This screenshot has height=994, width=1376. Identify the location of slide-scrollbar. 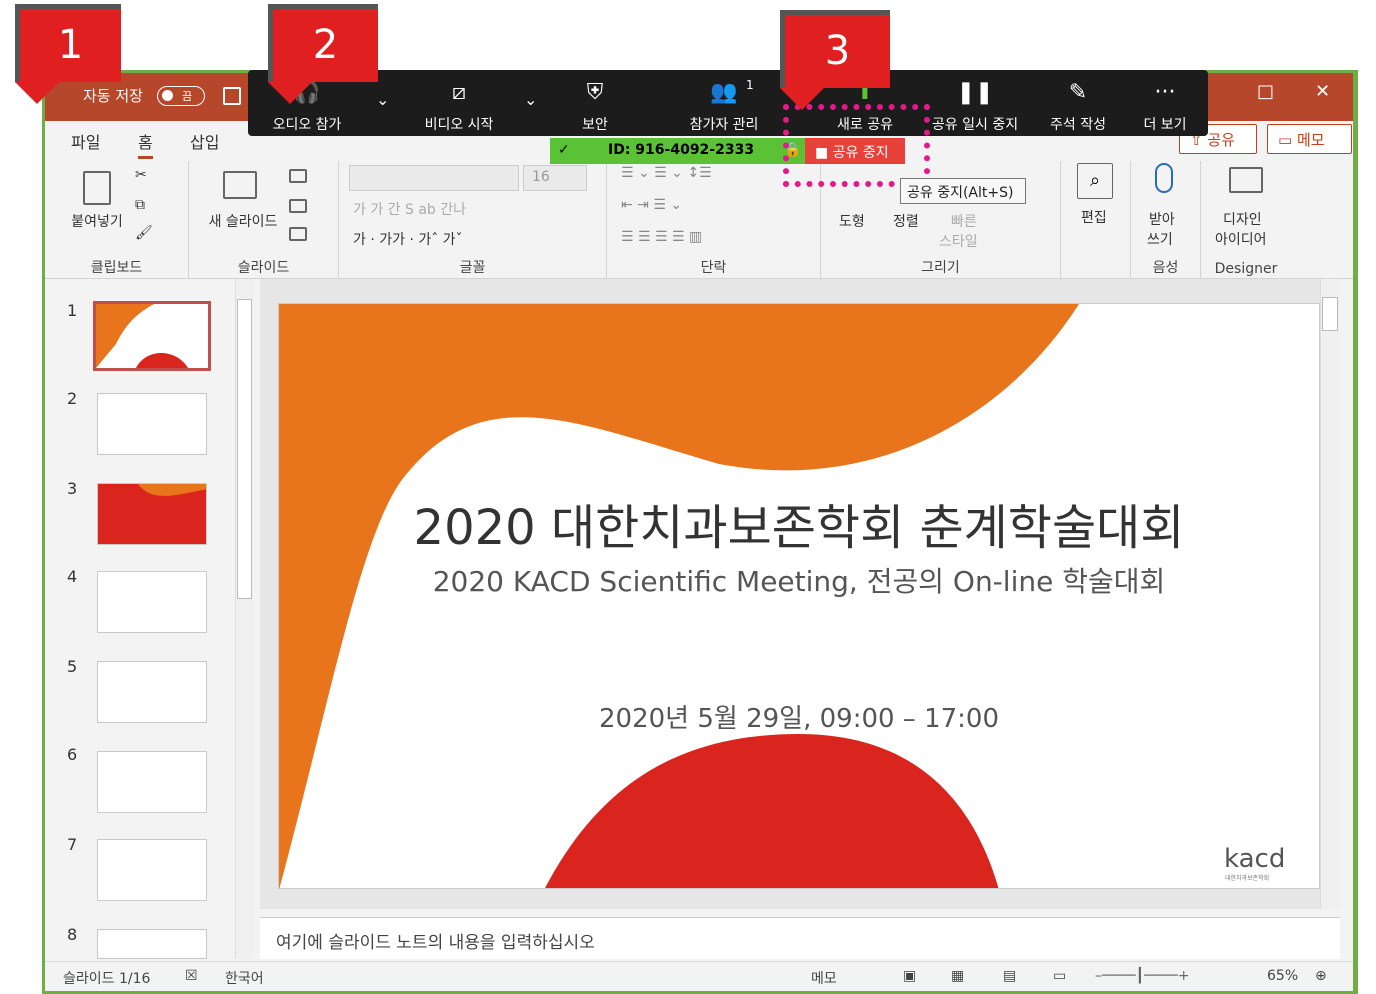
(1330, 594).